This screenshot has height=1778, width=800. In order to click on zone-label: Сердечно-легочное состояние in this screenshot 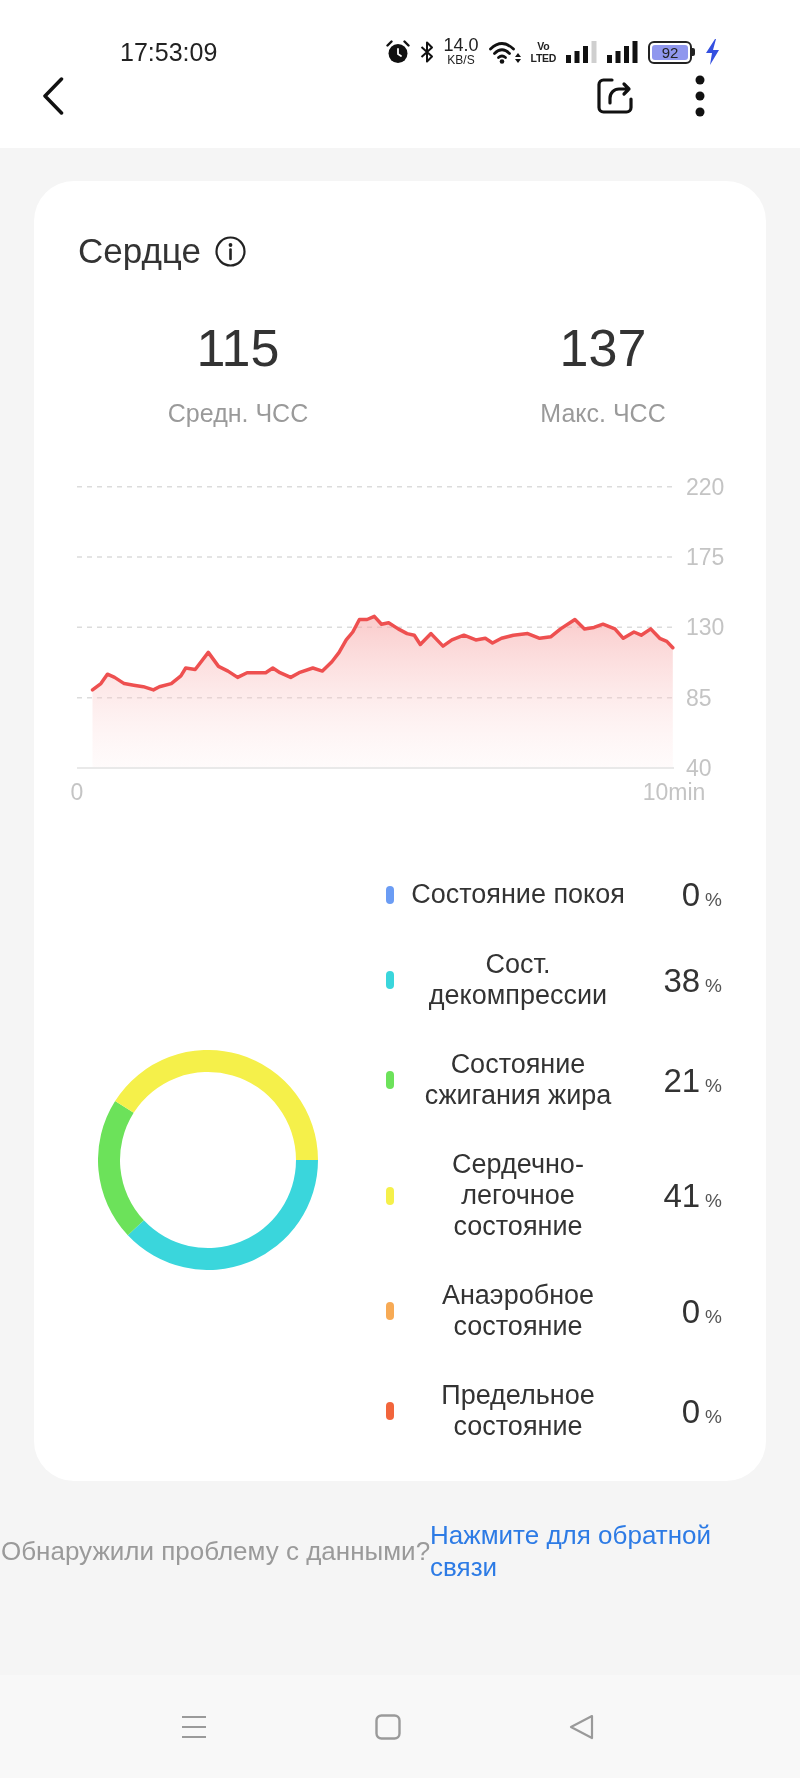, I will do `click(518, 1195)`.